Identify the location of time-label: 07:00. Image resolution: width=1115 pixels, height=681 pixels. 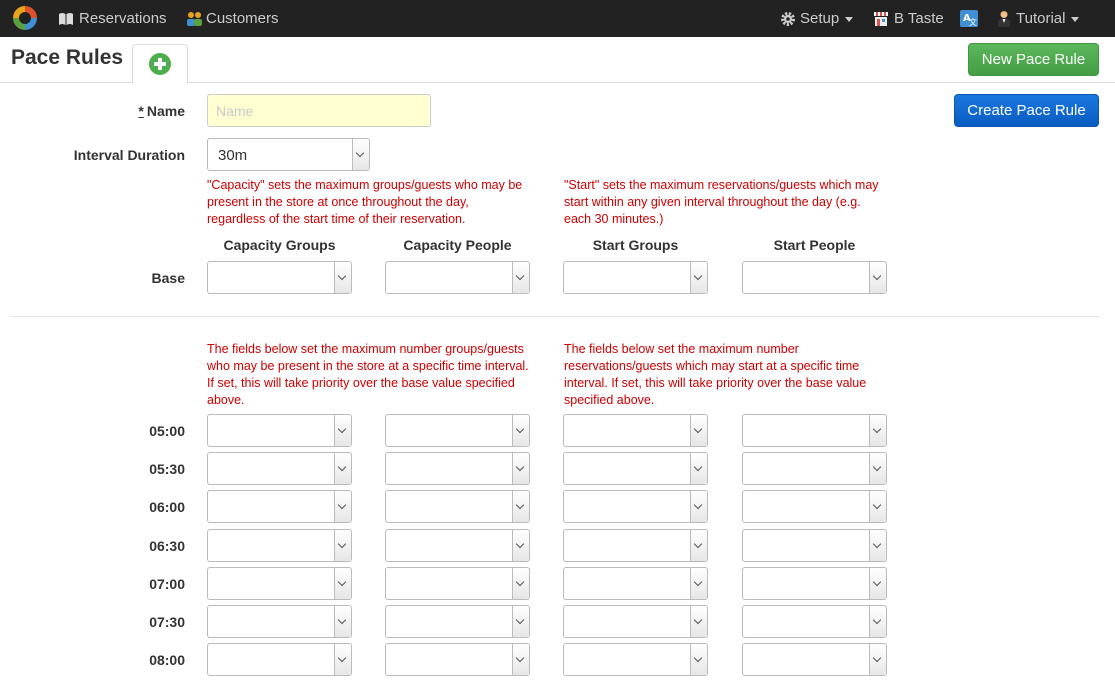
(167, 583).